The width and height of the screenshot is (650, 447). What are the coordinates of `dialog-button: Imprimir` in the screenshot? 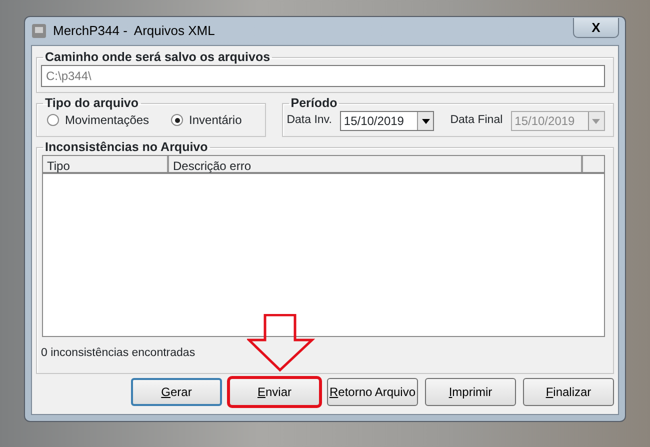 It's located at (470, 392).